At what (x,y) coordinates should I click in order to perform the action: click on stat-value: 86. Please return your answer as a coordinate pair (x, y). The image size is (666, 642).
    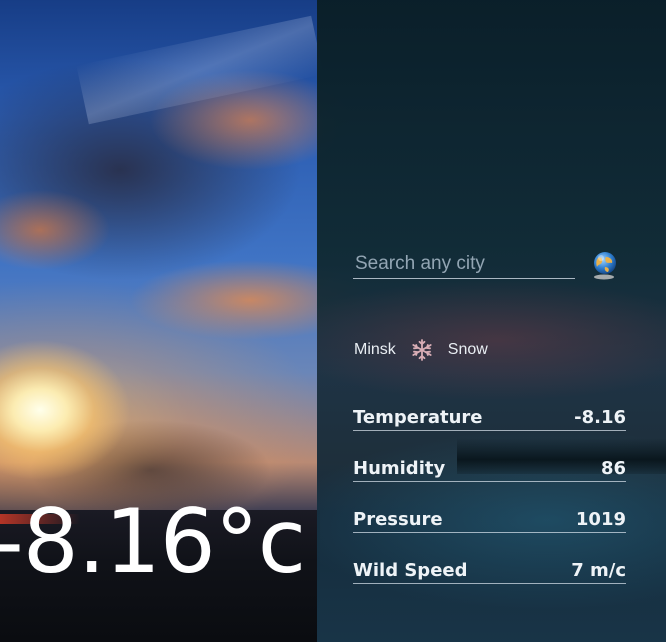
    Looking at the image, I should click on (613, 468).